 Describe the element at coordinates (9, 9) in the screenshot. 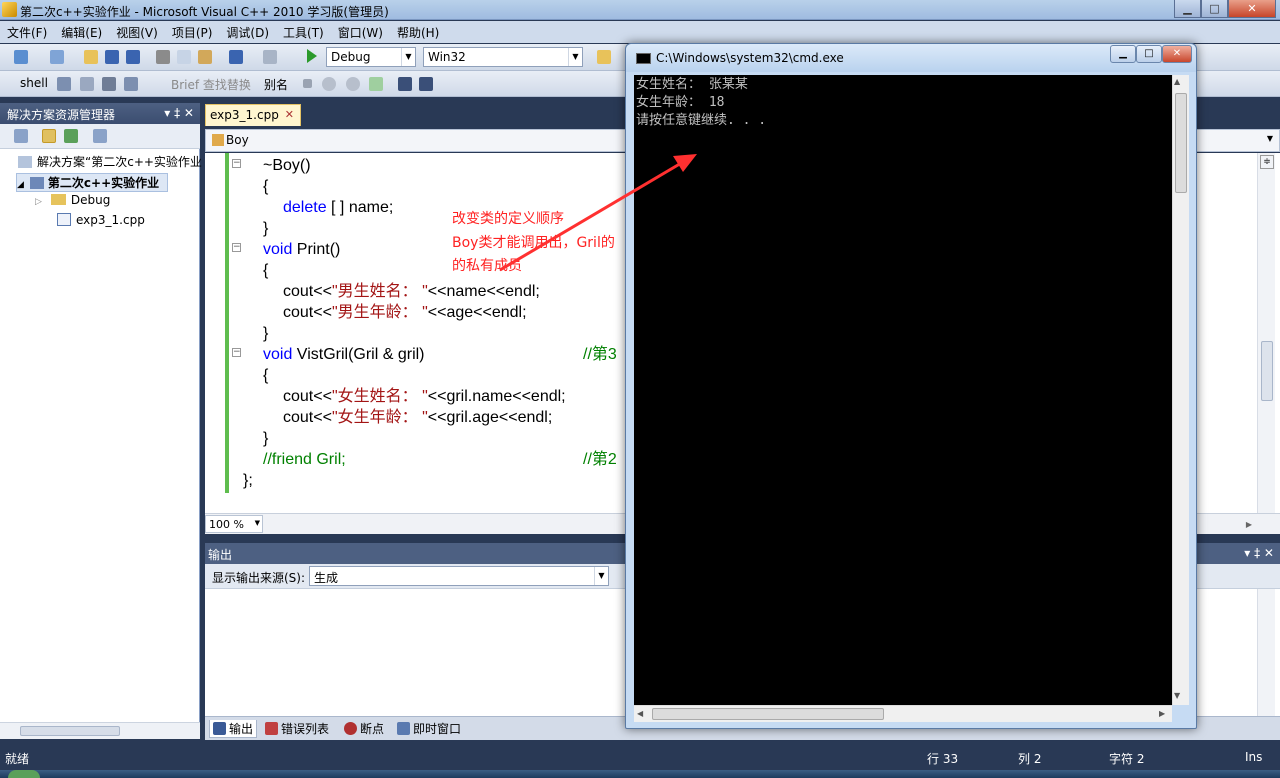

I see `app-icon` at that location.